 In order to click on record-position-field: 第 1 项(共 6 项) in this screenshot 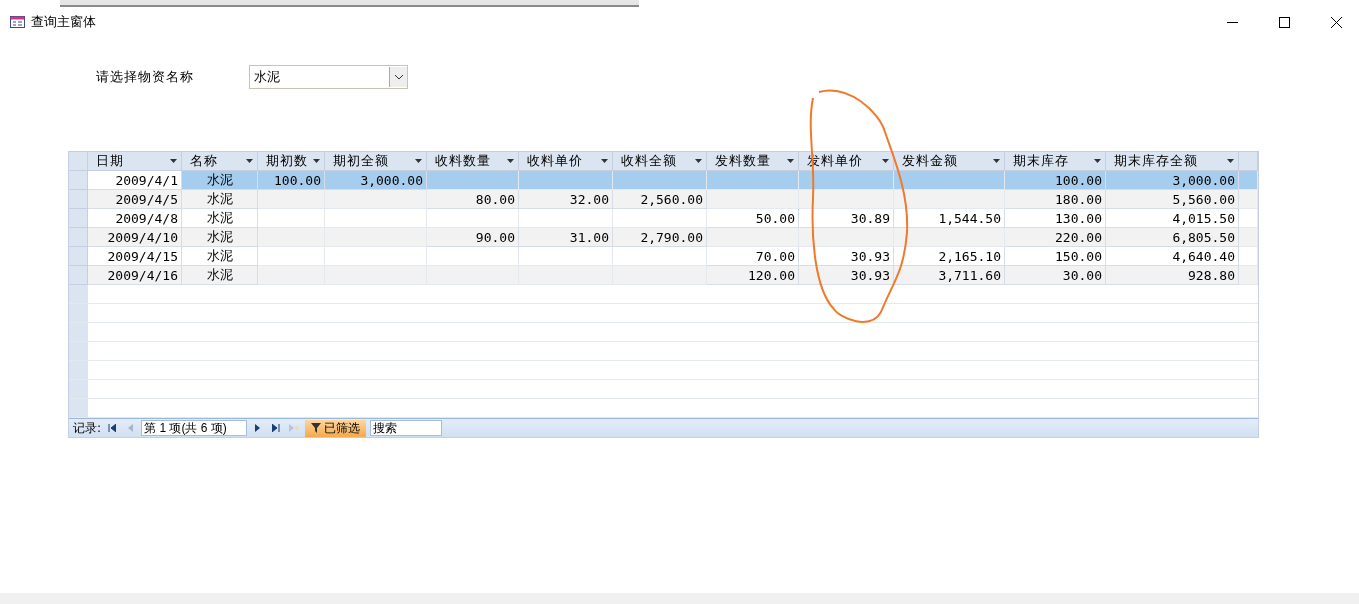, I will do `click(194, 428)`.